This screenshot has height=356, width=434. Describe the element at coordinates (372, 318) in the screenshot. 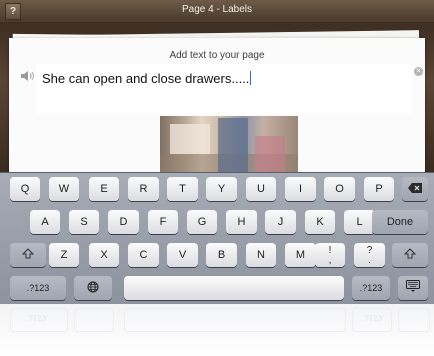

I see `reflection-label-right: .?123` at that location.